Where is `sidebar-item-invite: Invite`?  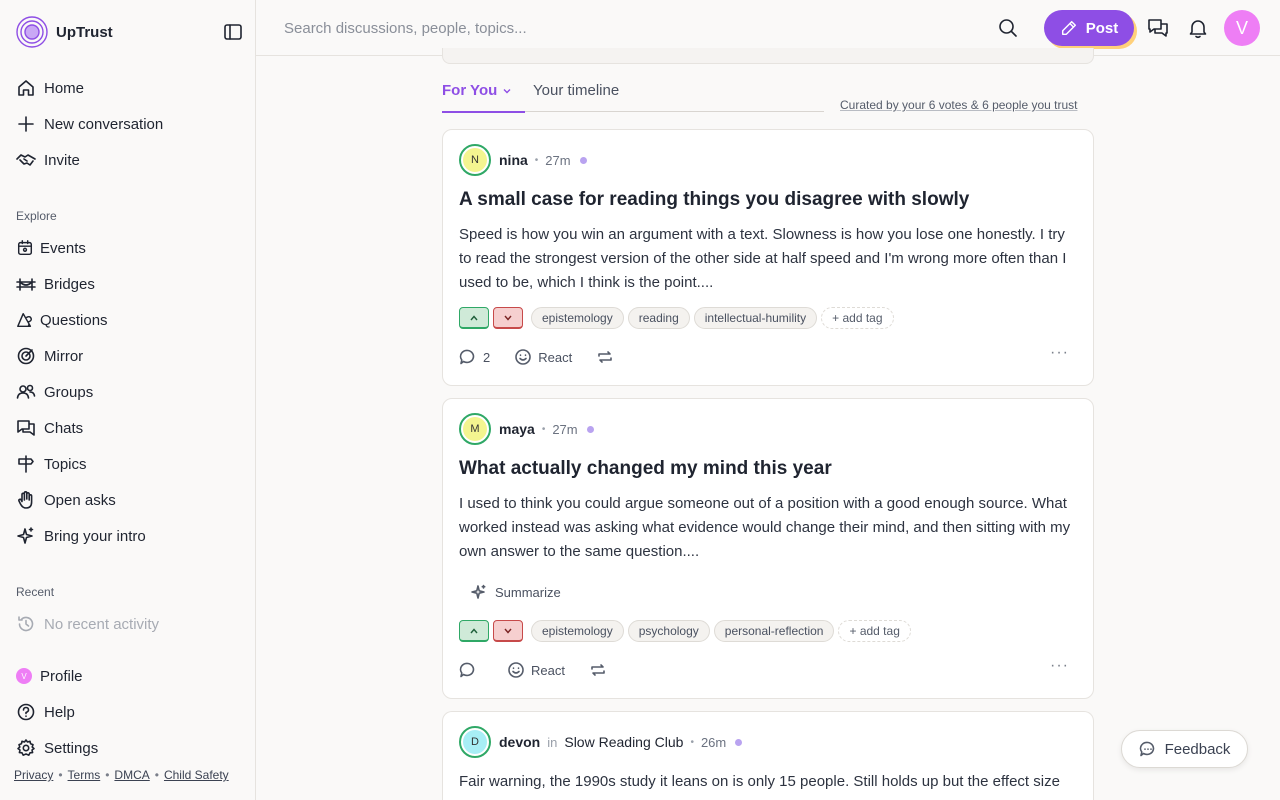 sidebar-item-invite: Invite is located at coordinates (48, 160).